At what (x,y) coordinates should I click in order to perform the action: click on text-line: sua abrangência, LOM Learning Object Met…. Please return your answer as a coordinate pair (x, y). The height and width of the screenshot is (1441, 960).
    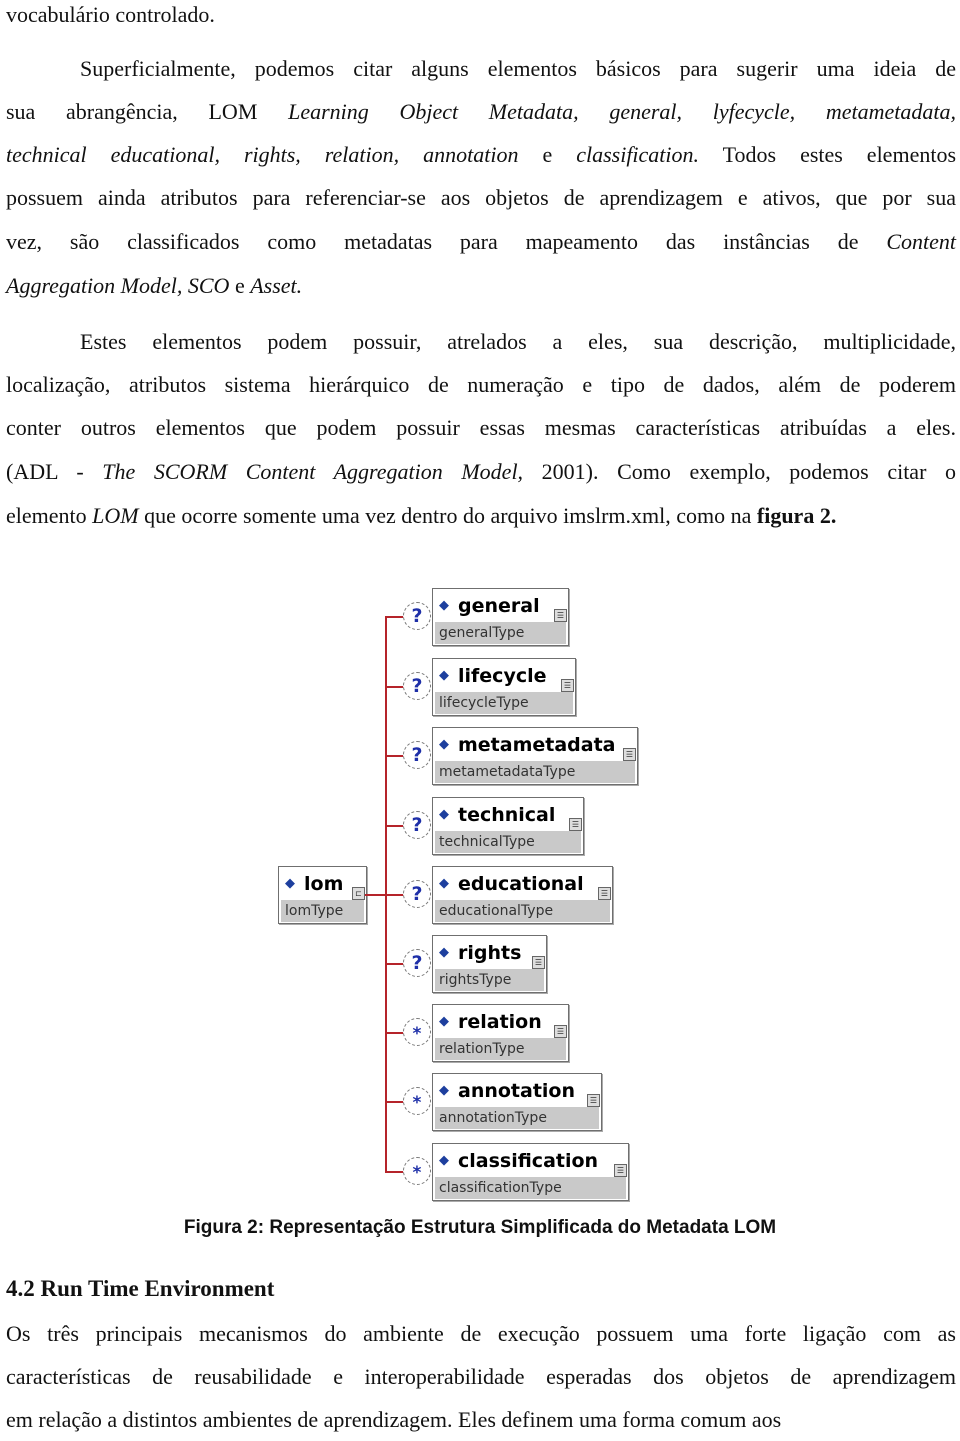
    Looking at the image, I should click on (481, 111).